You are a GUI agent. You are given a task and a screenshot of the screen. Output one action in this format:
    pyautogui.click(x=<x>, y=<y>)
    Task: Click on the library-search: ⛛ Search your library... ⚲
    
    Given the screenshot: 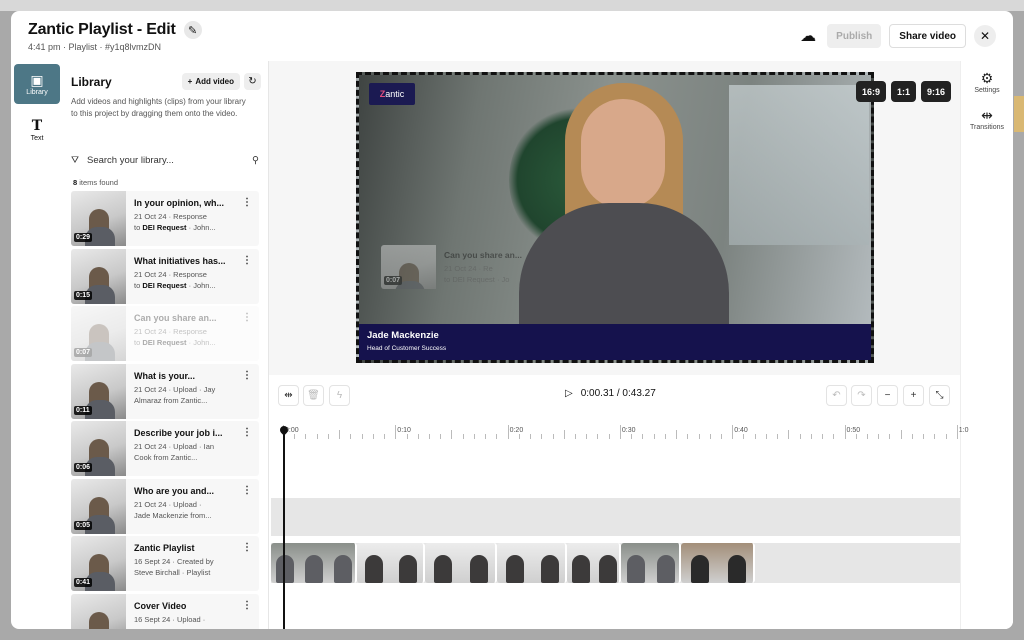 What is the action you would take?
    pyautogui.click(x=165, y=160)
    